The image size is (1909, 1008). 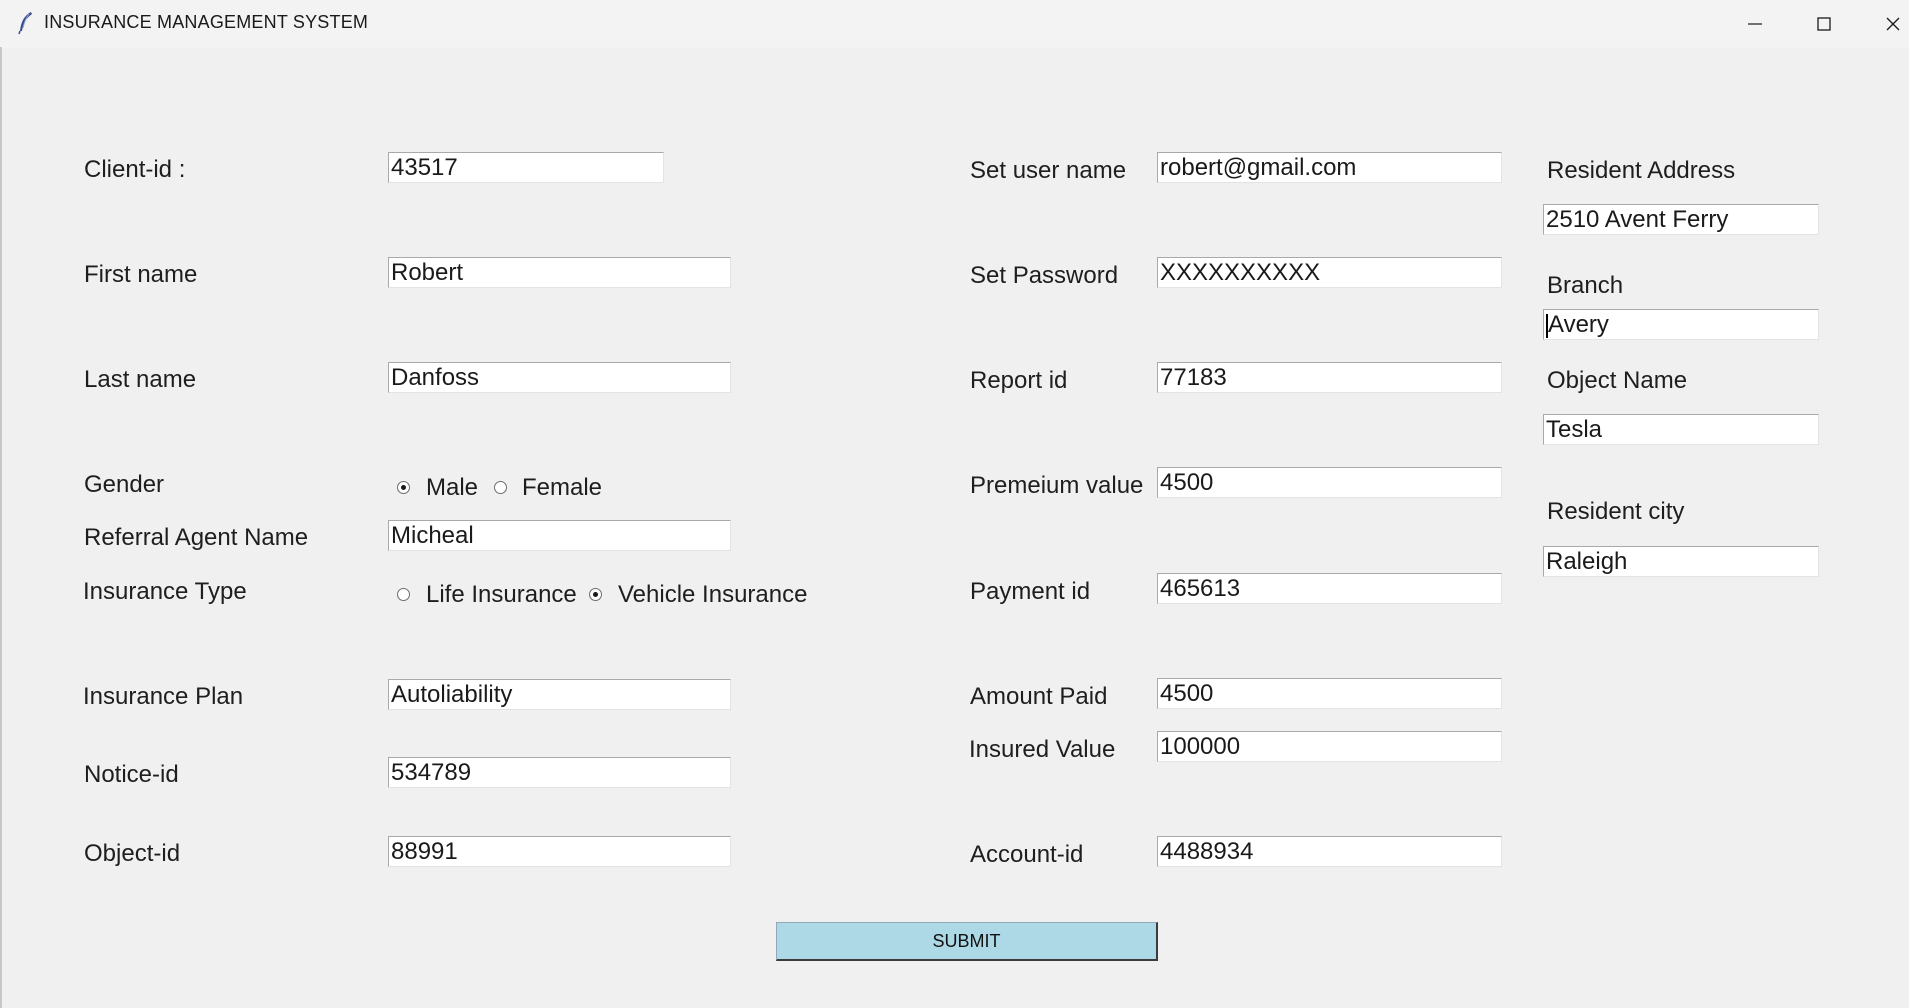 I want to click on close-button, so click(x=1883, y=23).